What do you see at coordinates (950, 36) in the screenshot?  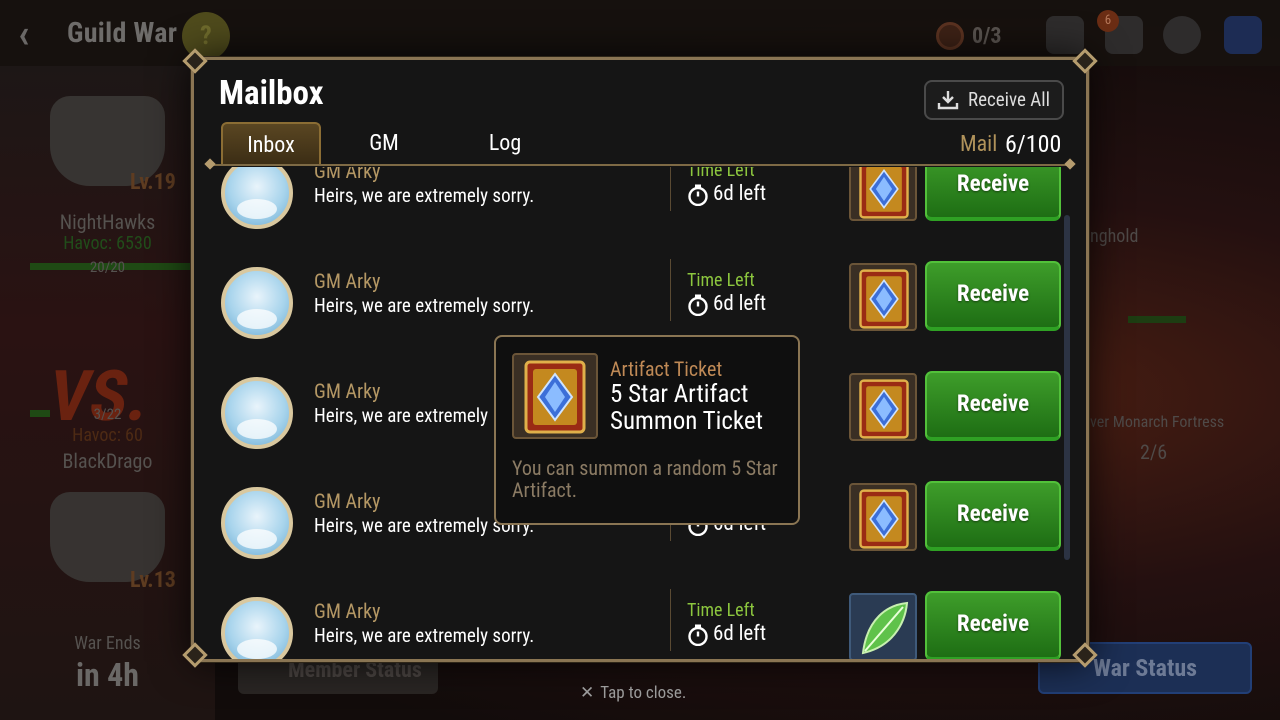 I see `attempts-icon` at bounding box center [950, 36].